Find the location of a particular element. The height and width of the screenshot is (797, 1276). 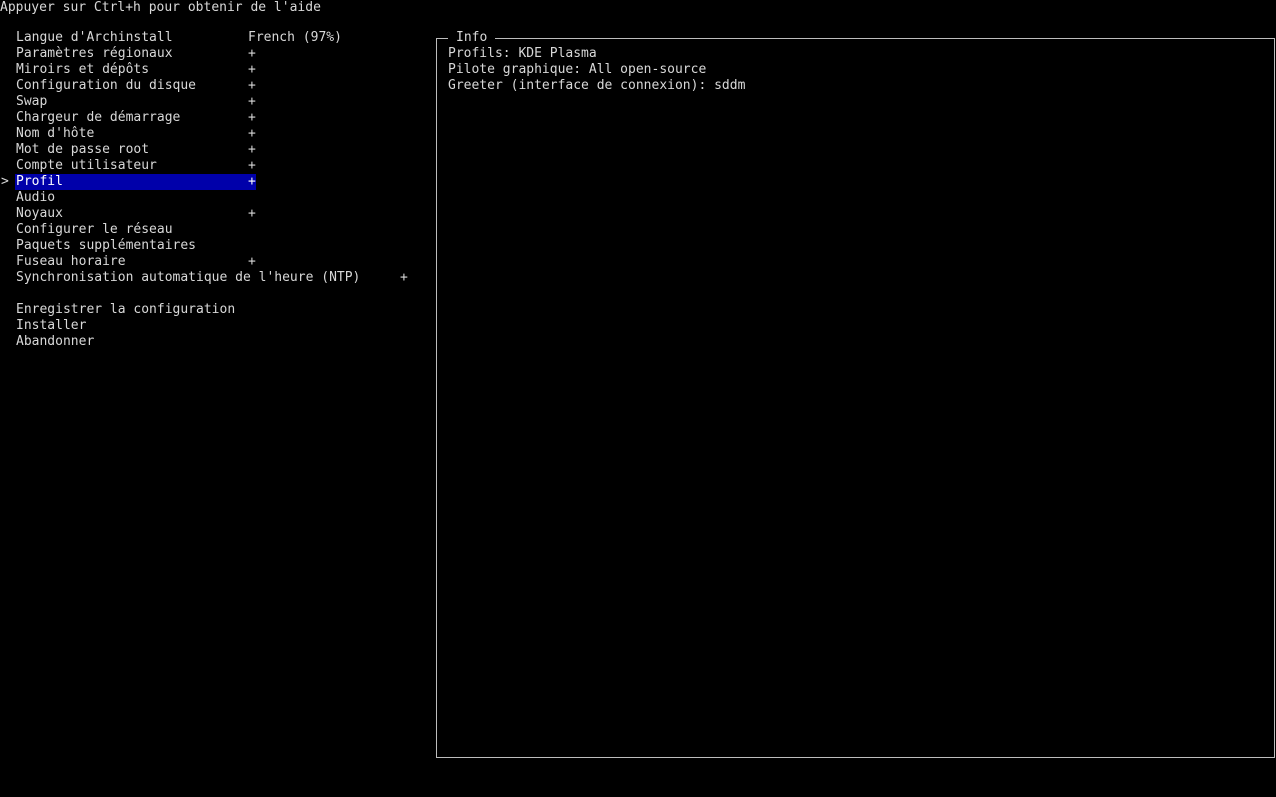

menu-item-hostname: Nom d'hôte + is located at coordinates (135, 134).